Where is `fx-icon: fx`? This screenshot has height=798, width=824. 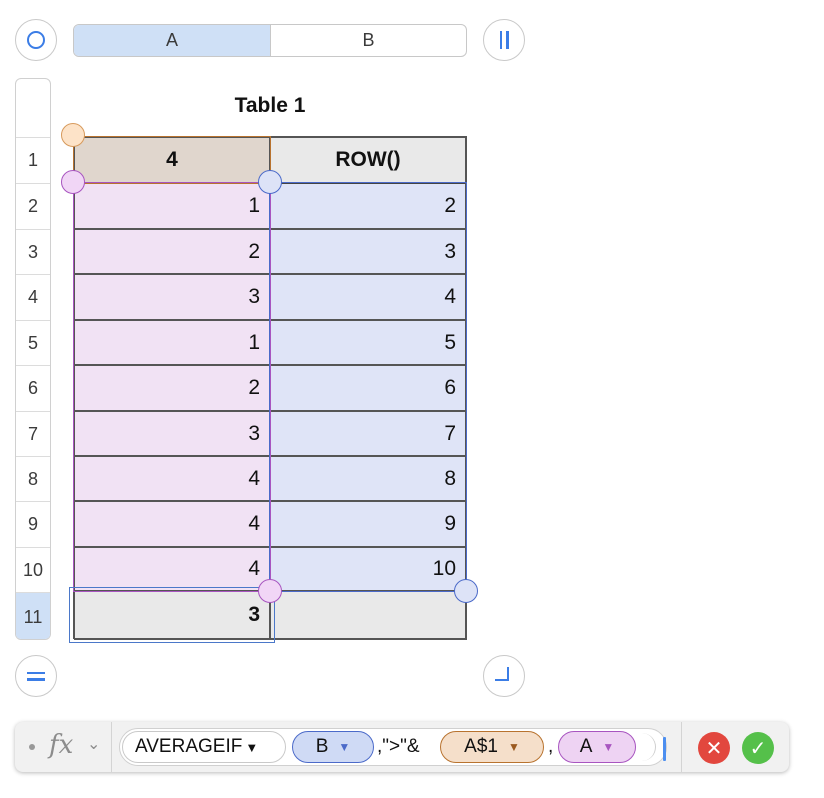 fx-icon: fx is located at coordinates (61, 745).